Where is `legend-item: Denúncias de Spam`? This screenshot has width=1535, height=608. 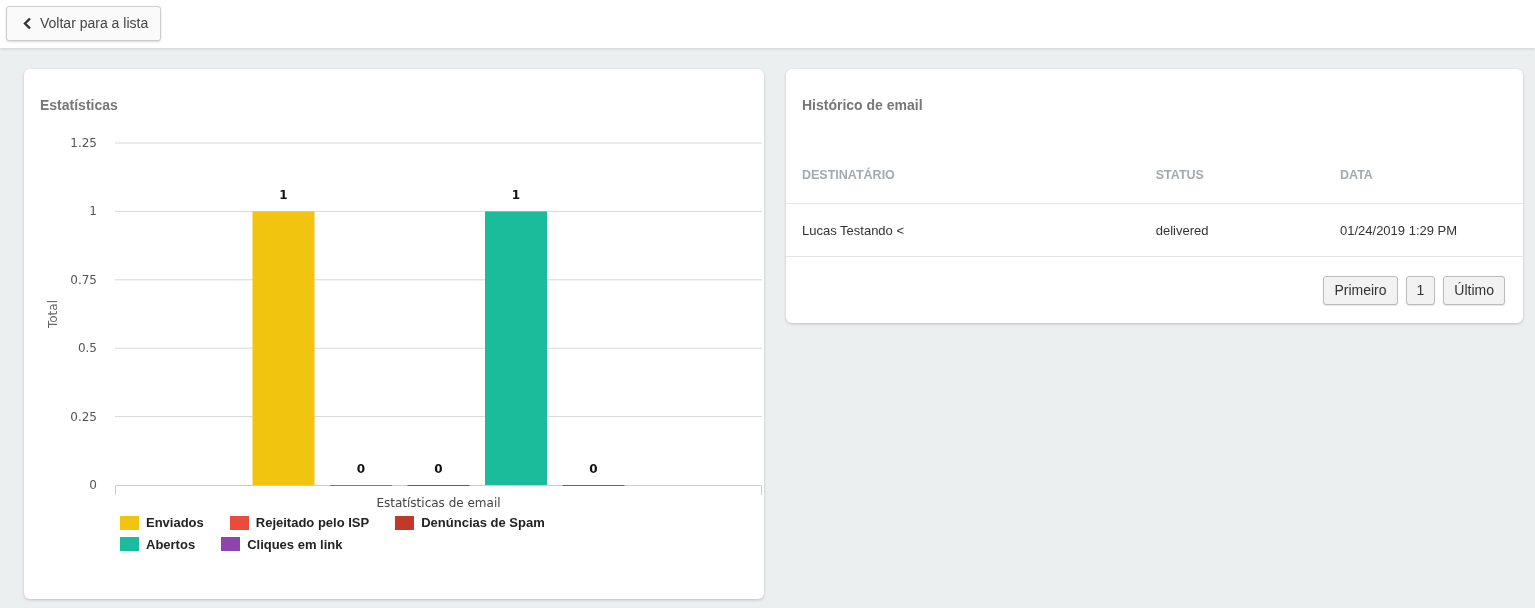 legend-item: Denúncias de Spam is located at coordinates (470, 523).